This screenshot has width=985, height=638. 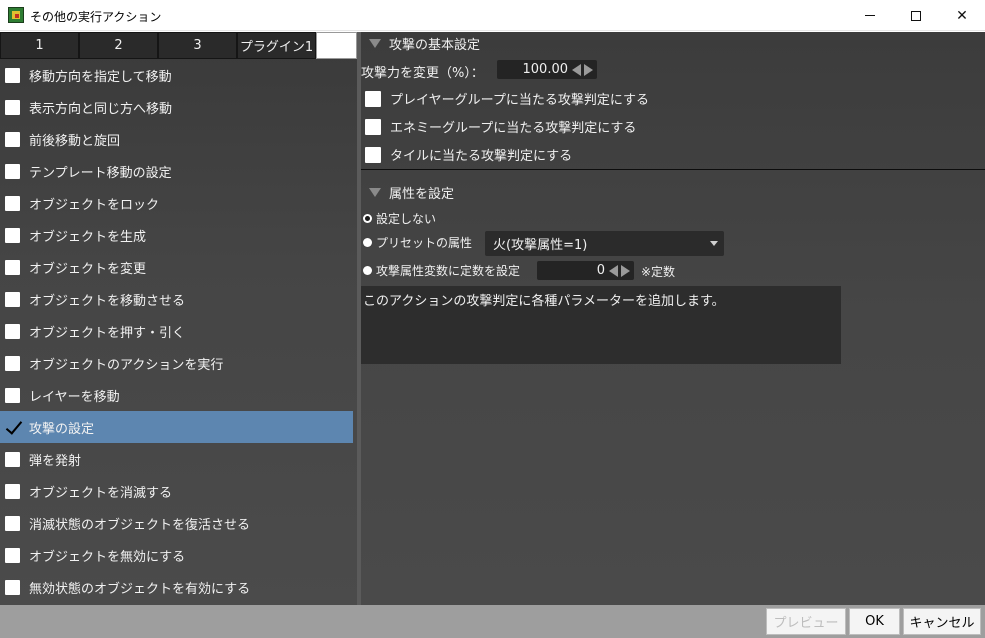 What do you see at coordinates (540, 245) in the screenshot?
I see `select-value: 火(攻撃属性=1)` at bounding box center [540, 245].